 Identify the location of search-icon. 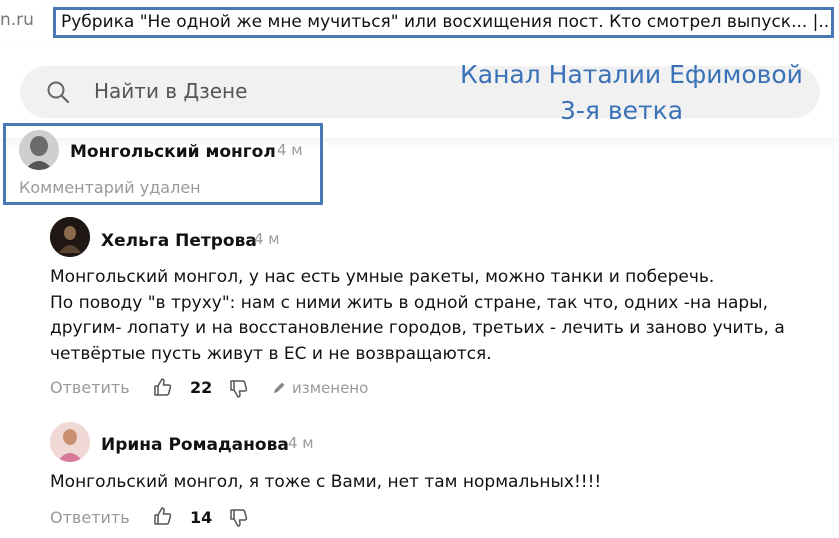
(58, 92).